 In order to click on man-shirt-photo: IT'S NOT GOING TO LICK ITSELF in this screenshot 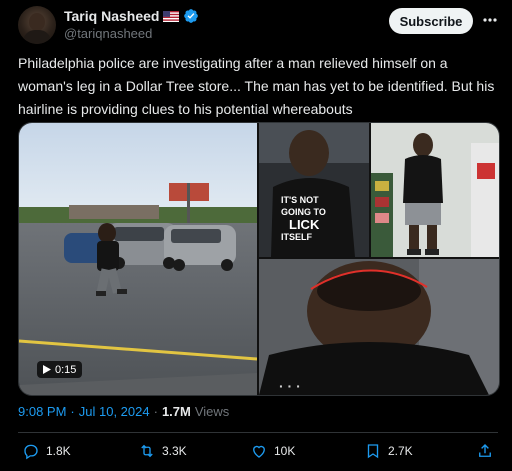, I will do `click(314, 190)`.